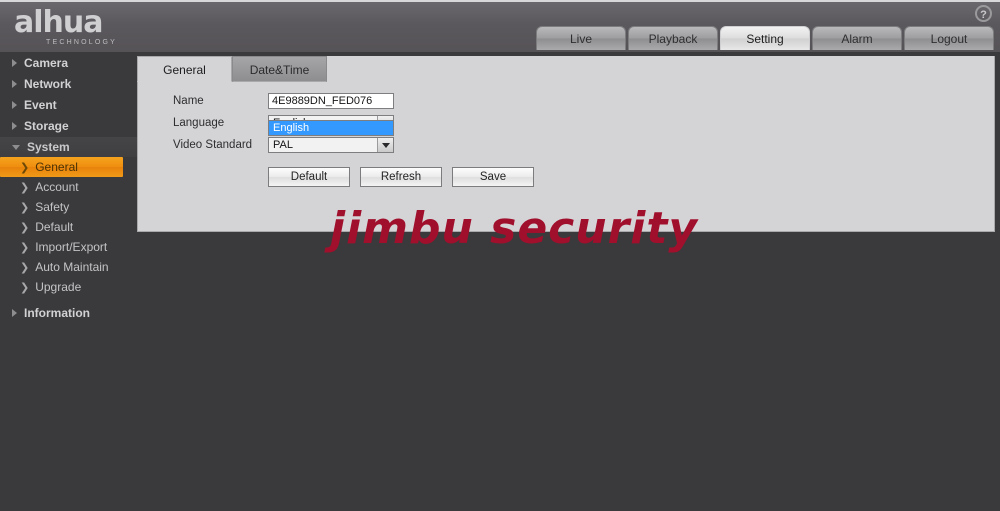 The height and width of the screenshot is (511, 1000). I want to click on sidebar-item-label: Camera, so click(46, 63).